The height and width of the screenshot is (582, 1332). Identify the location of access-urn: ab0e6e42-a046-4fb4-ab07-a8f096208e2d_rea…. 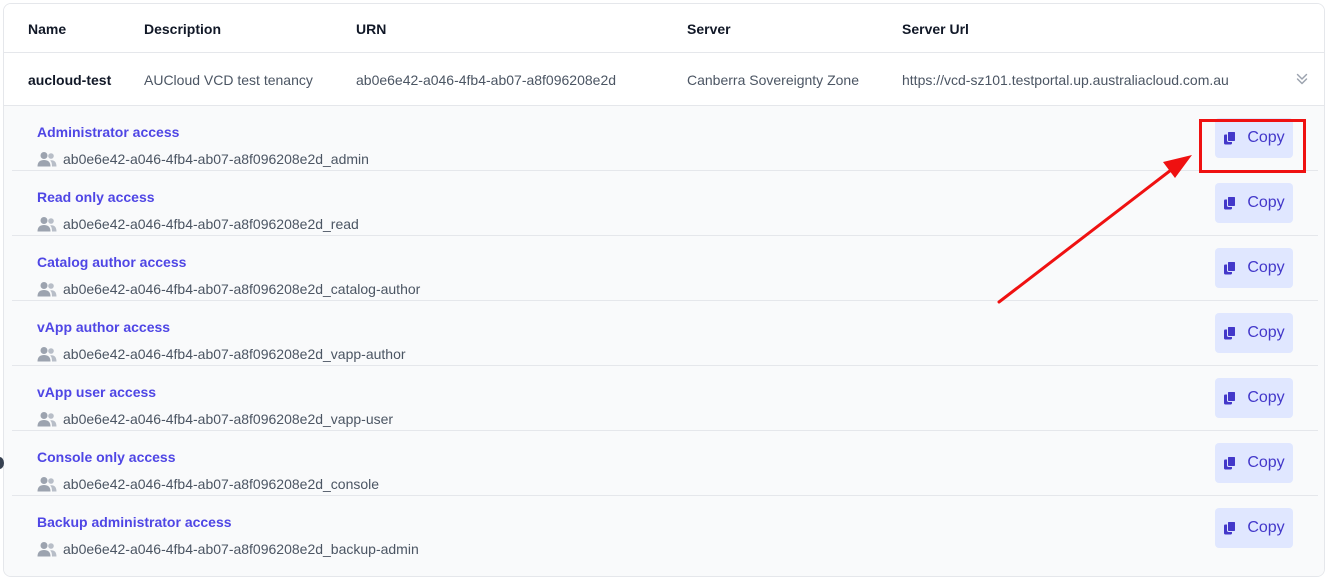
(211, 224).